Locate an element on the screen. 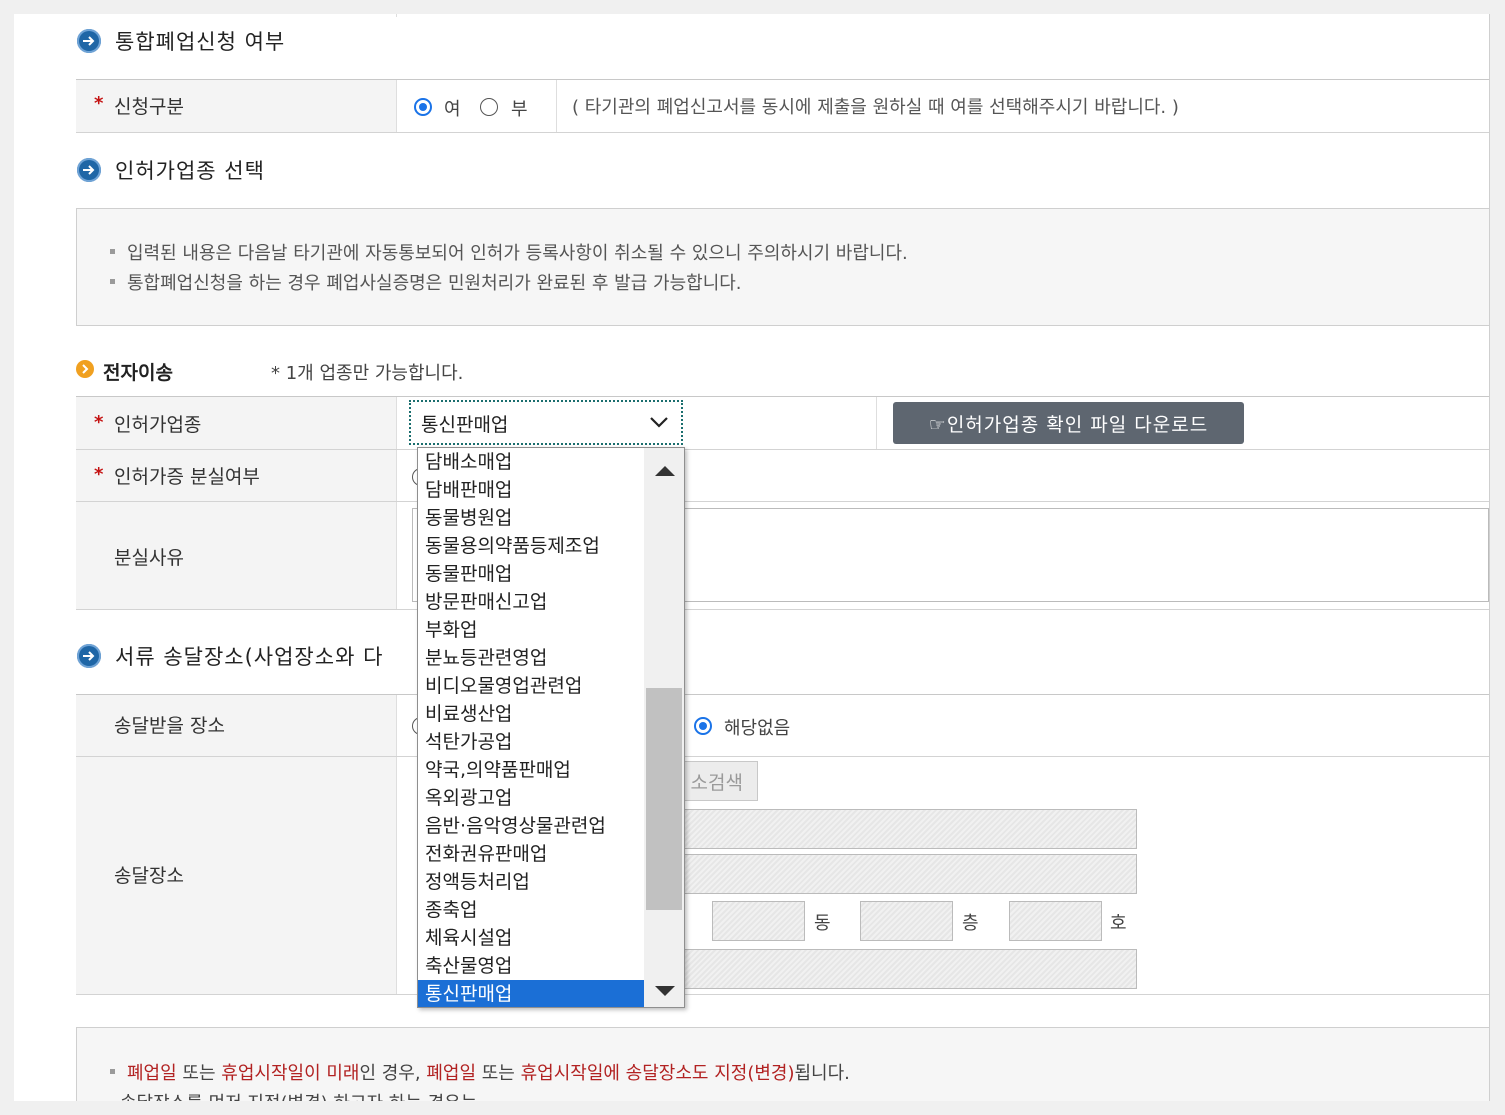 This screenshot has height=1115, width=1505. scroll-down-arrow-icon is located at coordinates (665, 991).